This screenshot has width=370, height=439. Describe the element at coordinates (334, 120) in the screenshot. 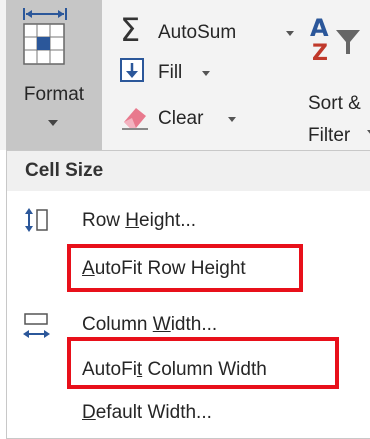

I see `sort-filter-button: Sort & Filter` at that location.